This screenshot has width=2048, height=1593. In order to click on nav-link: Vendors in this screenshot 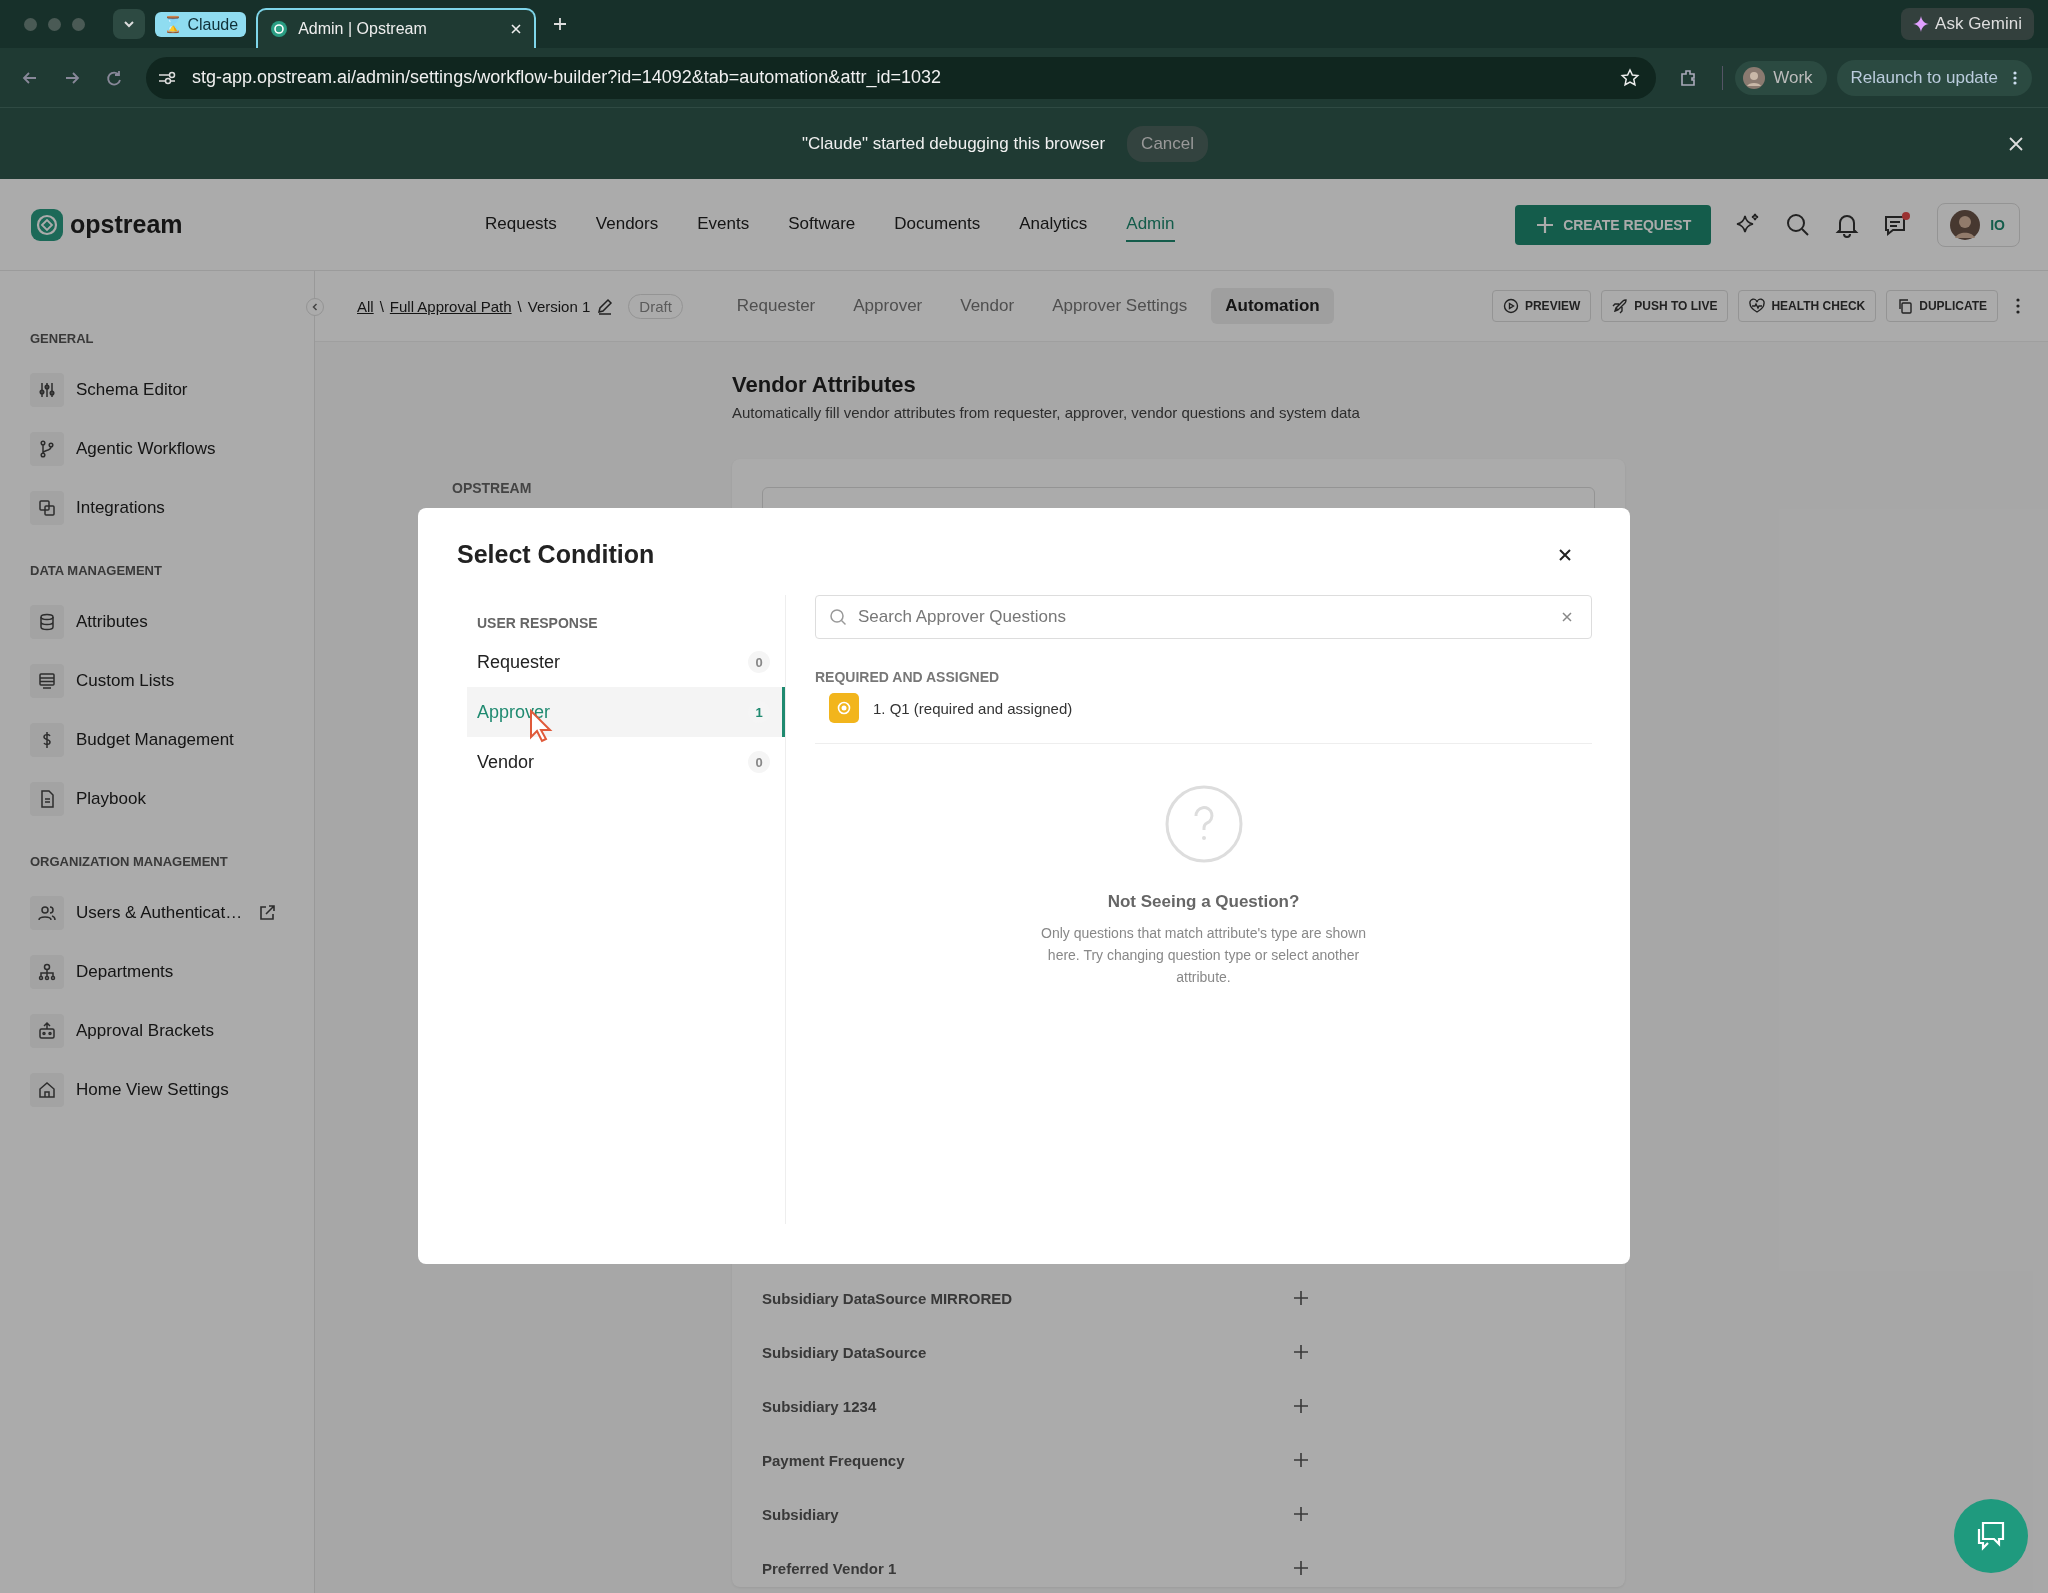, I will do `click(627, 224)`.